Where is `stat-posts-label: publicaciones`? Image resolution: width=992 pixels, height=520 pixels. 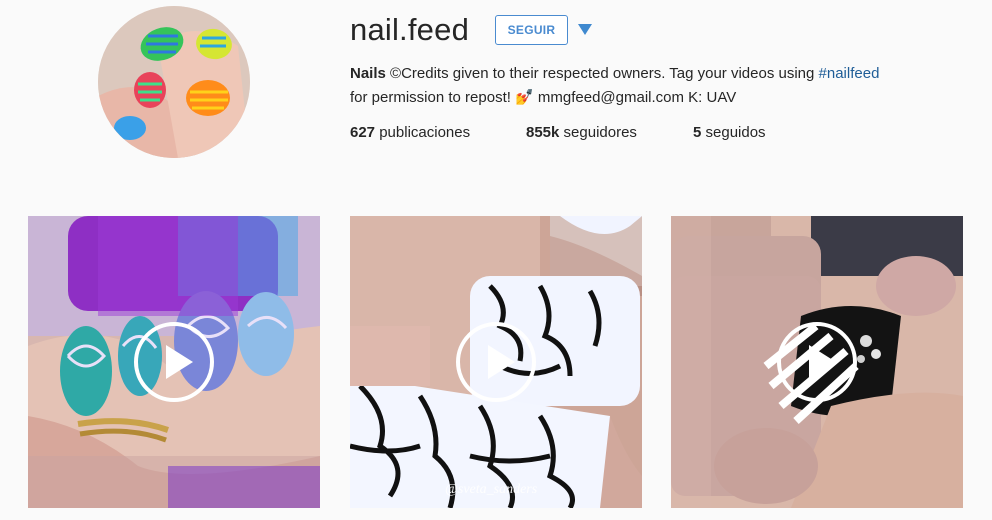 stat-posts-label: publicaciones is located at coordinates (425, 132).